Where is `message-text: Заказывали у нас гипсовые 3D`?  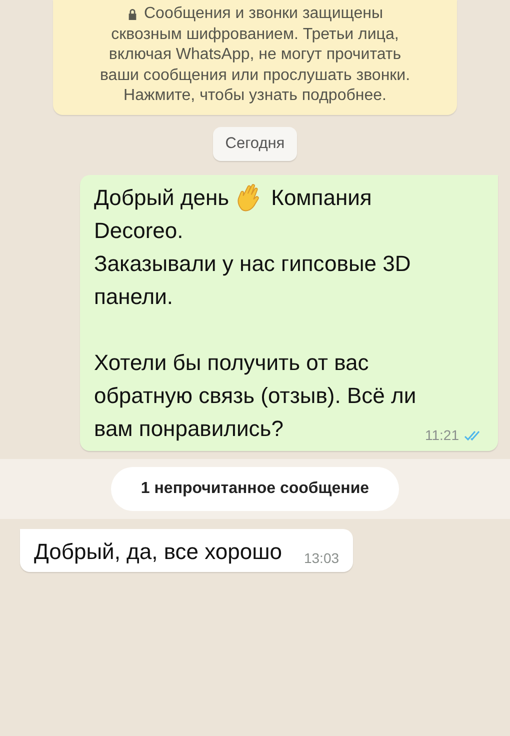
message-text: Заказывали у нас гипсовые 3D is located at coordinates (252, 264).